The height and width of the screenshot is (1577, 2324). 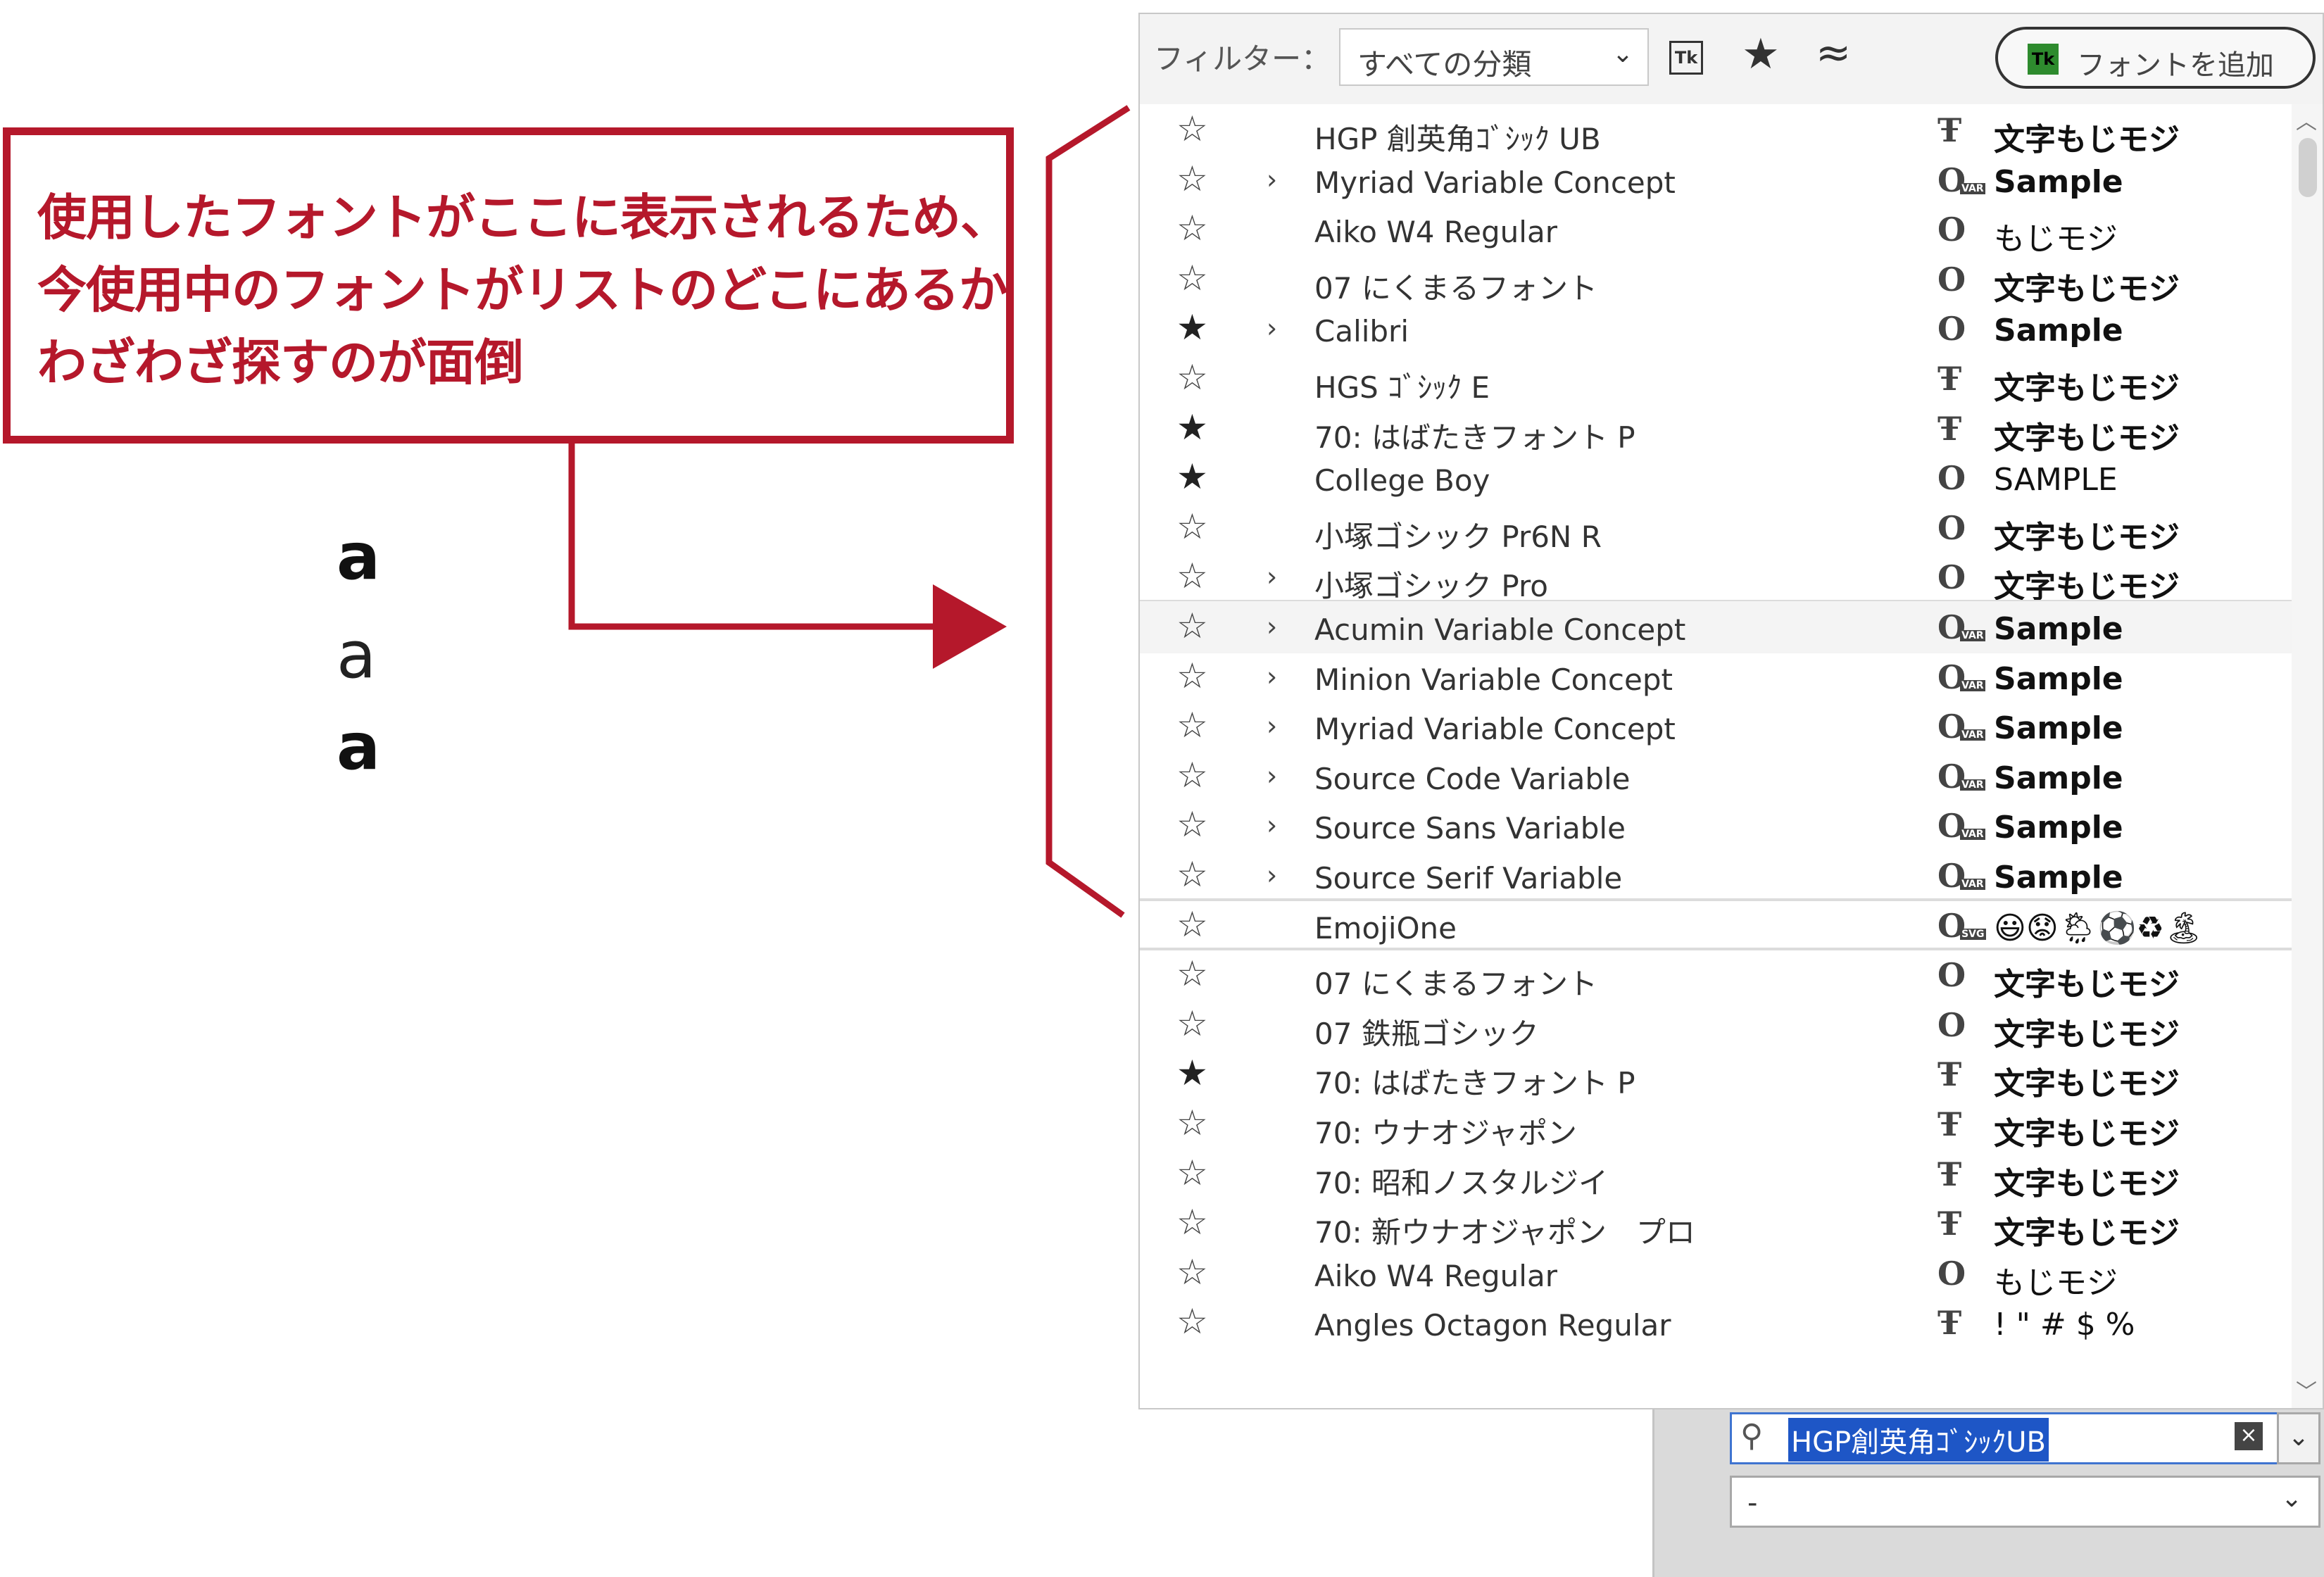 What do you see at coordinates (1949, 1124) in the screenshot?
I see `truetype-icon: Ŧ` at bounding box center [1949, 1124].